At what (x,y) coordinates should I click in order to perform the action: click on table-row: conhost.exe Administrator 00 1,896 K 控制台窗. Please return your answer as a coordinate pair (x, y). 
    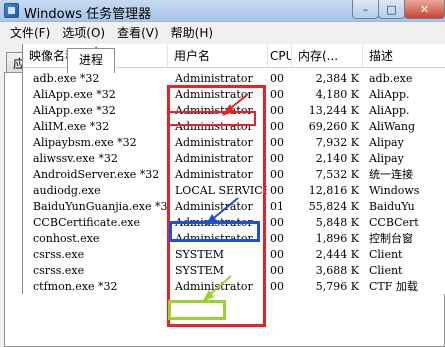
    Looking at the image, I should click on (234, 239).